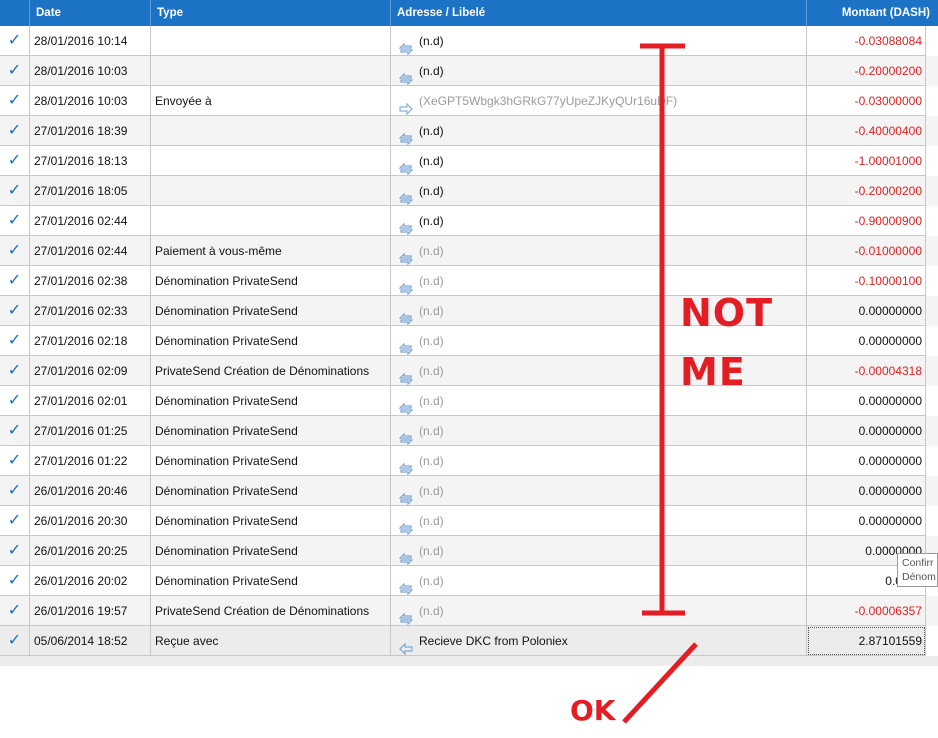 Image resolution: width=938 pixels, height=738 pixels. What do you see at coordinates (660, 683) in the screenshot?
I see `ok-arrow-line` at bounding box center [660, 683].